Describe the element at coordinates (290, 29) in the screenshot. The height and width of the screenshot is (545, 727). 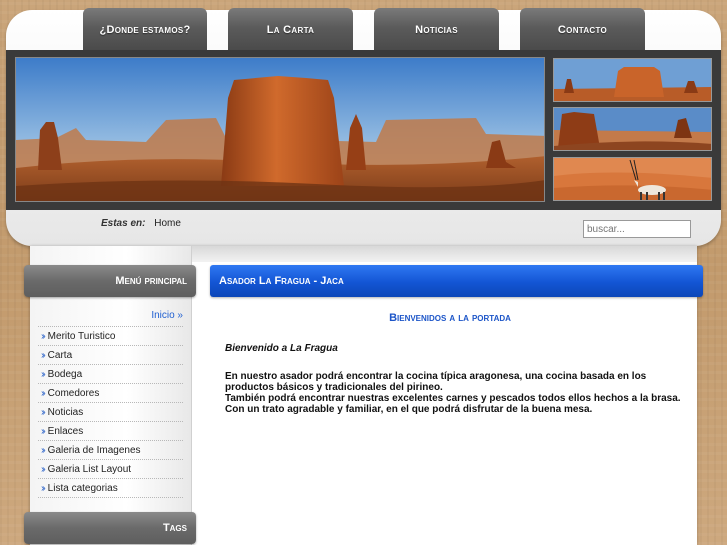
I see `nav-tab-la-carta: La Carta` at that location.